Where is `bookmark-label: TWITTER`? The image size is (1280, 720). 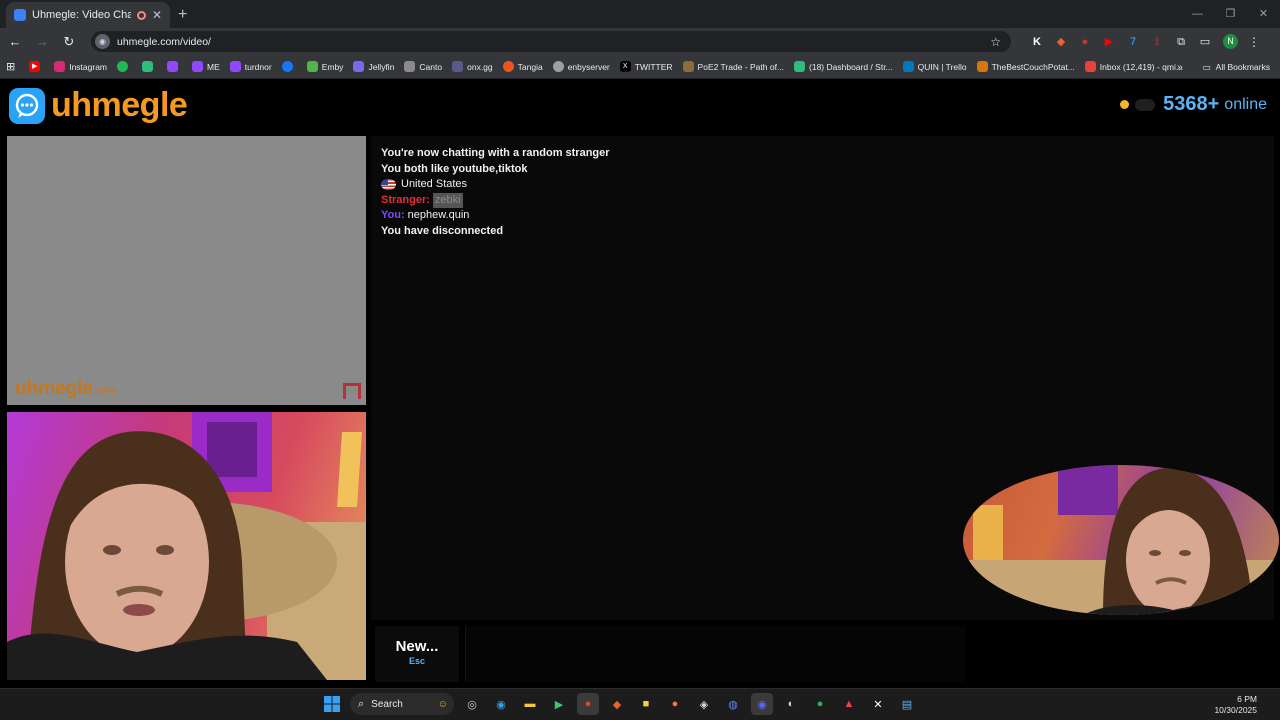 bookmark-label: TWITTER is located at coordinates (653, 66).